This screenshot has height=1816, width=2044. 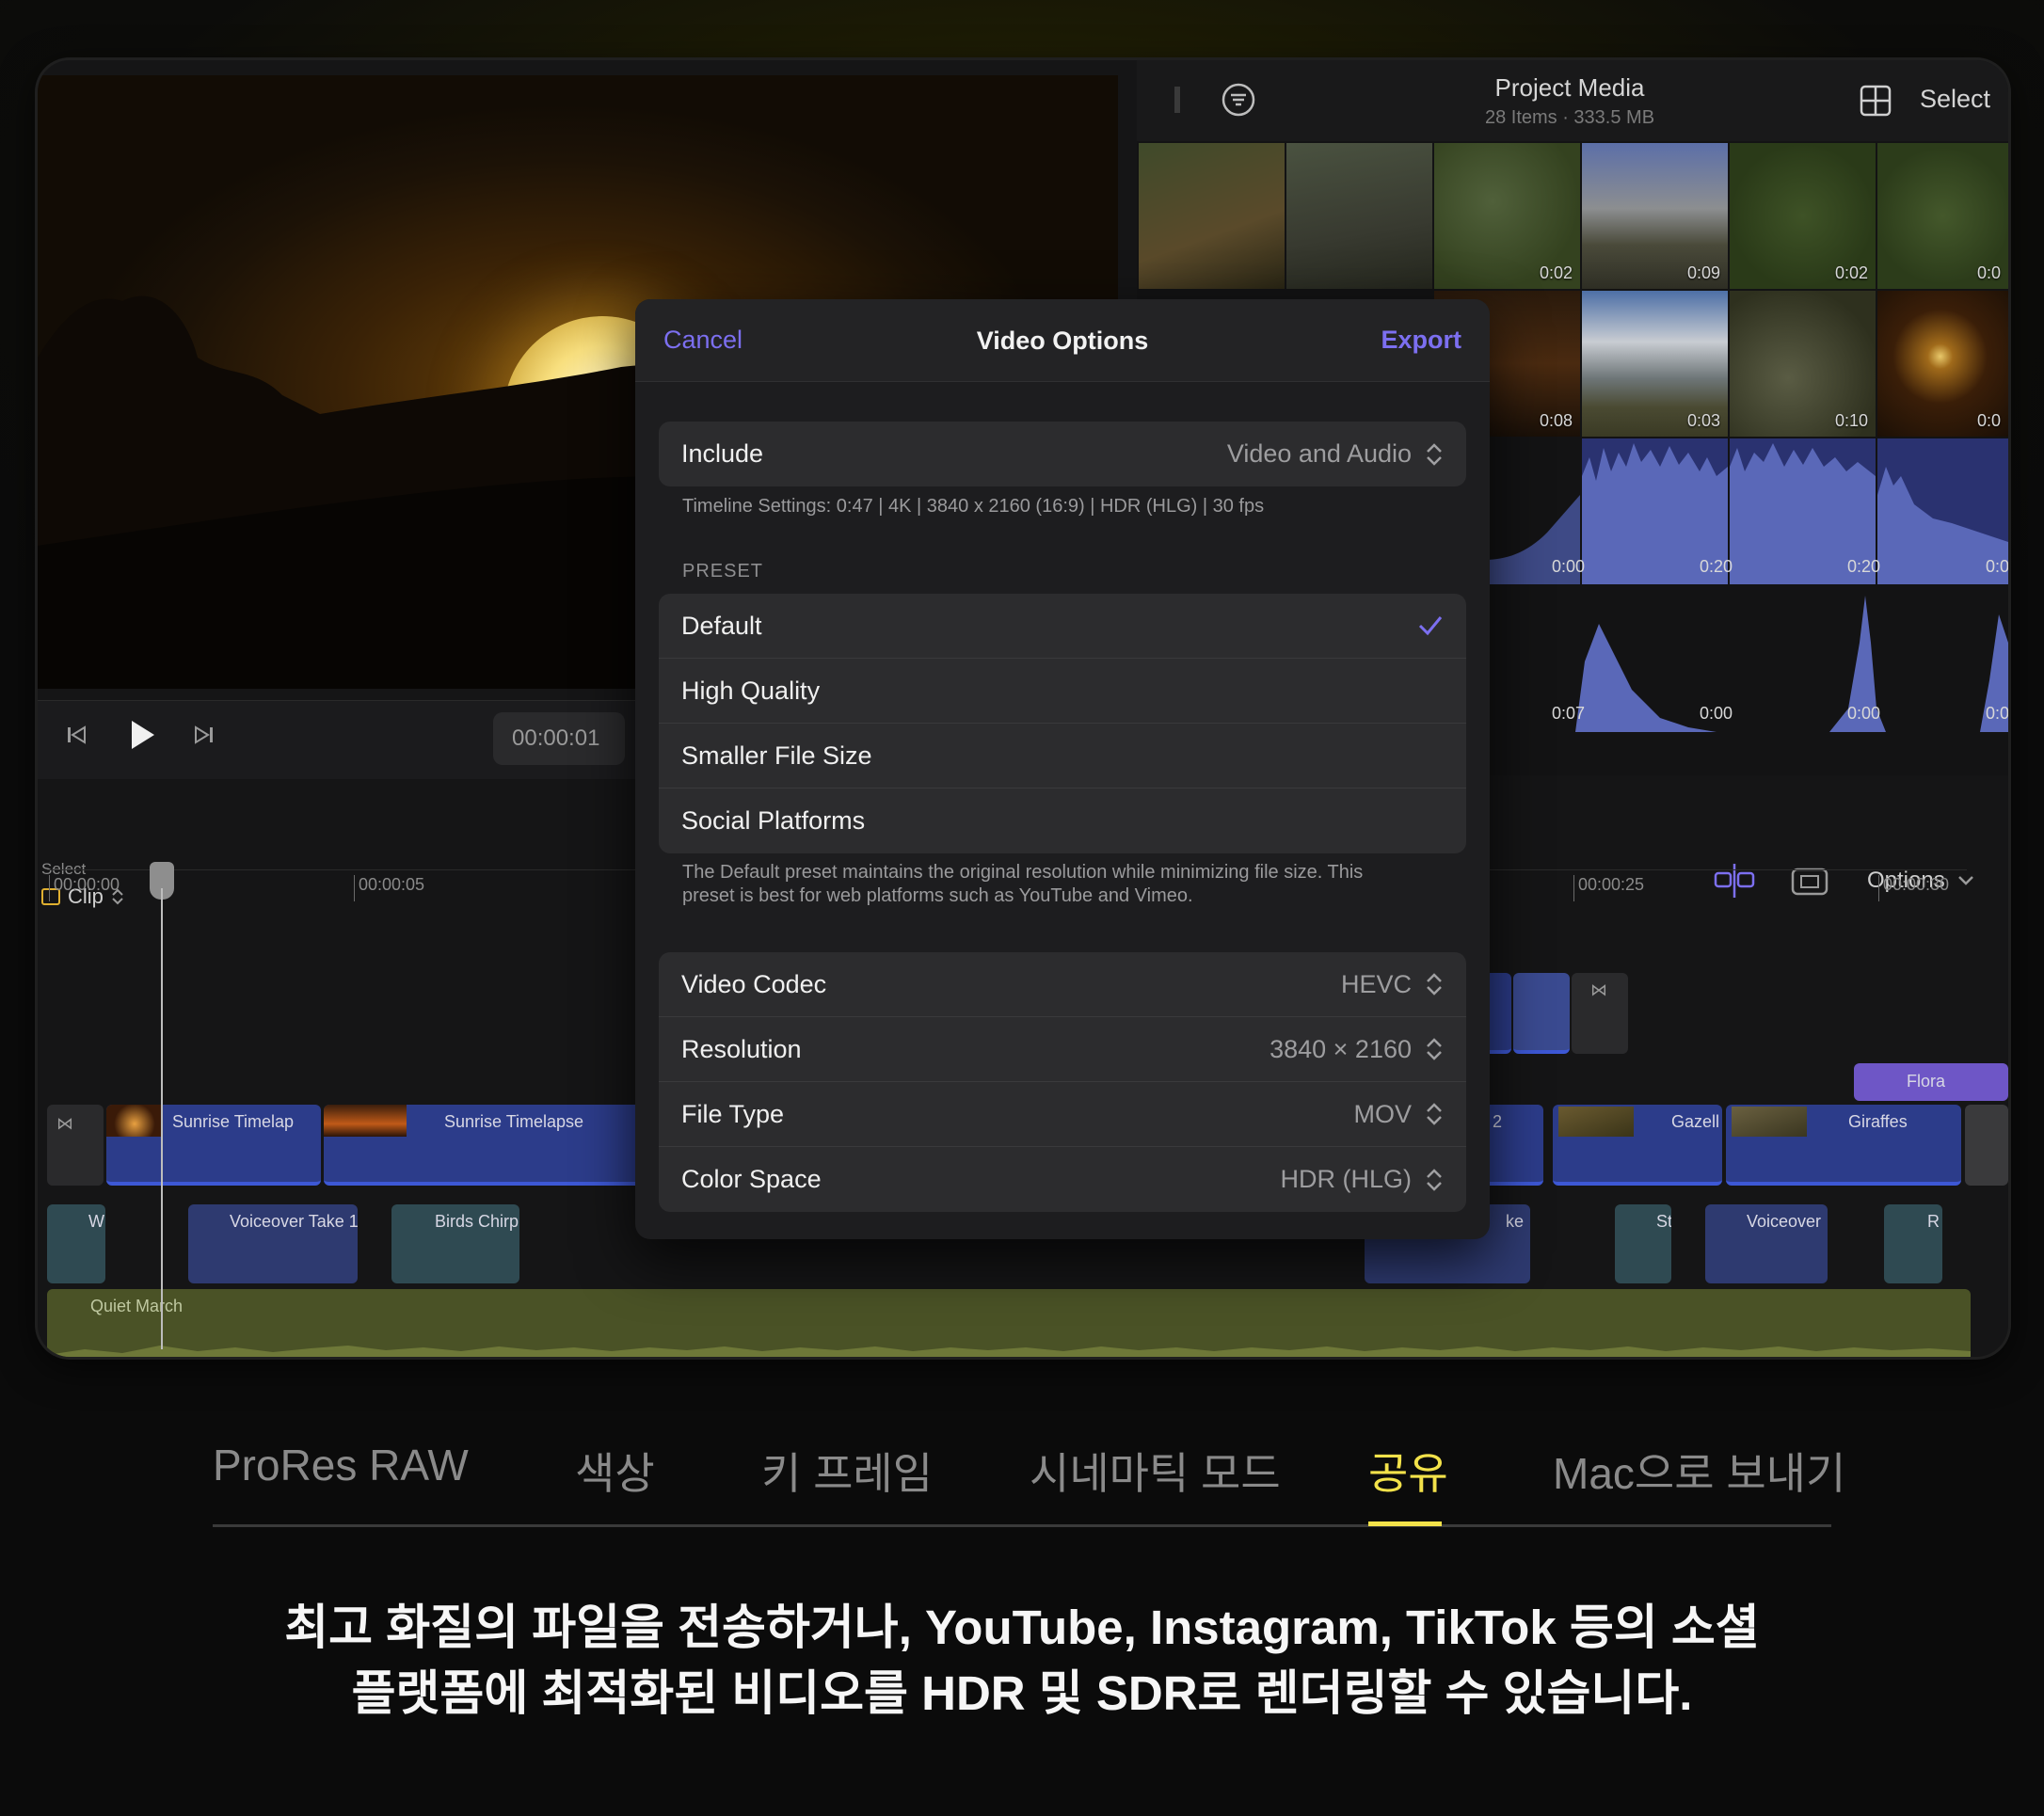 What do you see at coordinates (1408, 1471) in the screenshot?
I see `tab-share: 공유` at bounding box center [1408, 1471].